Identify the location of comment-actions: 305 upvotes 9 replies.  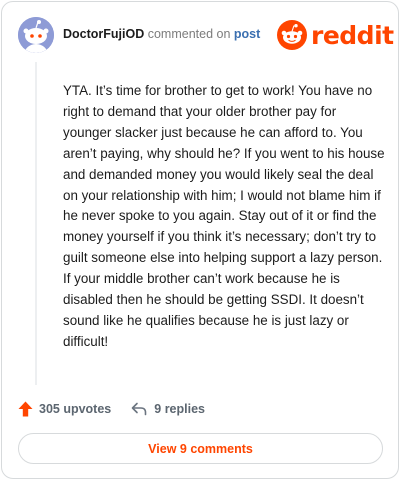
(111, 409).